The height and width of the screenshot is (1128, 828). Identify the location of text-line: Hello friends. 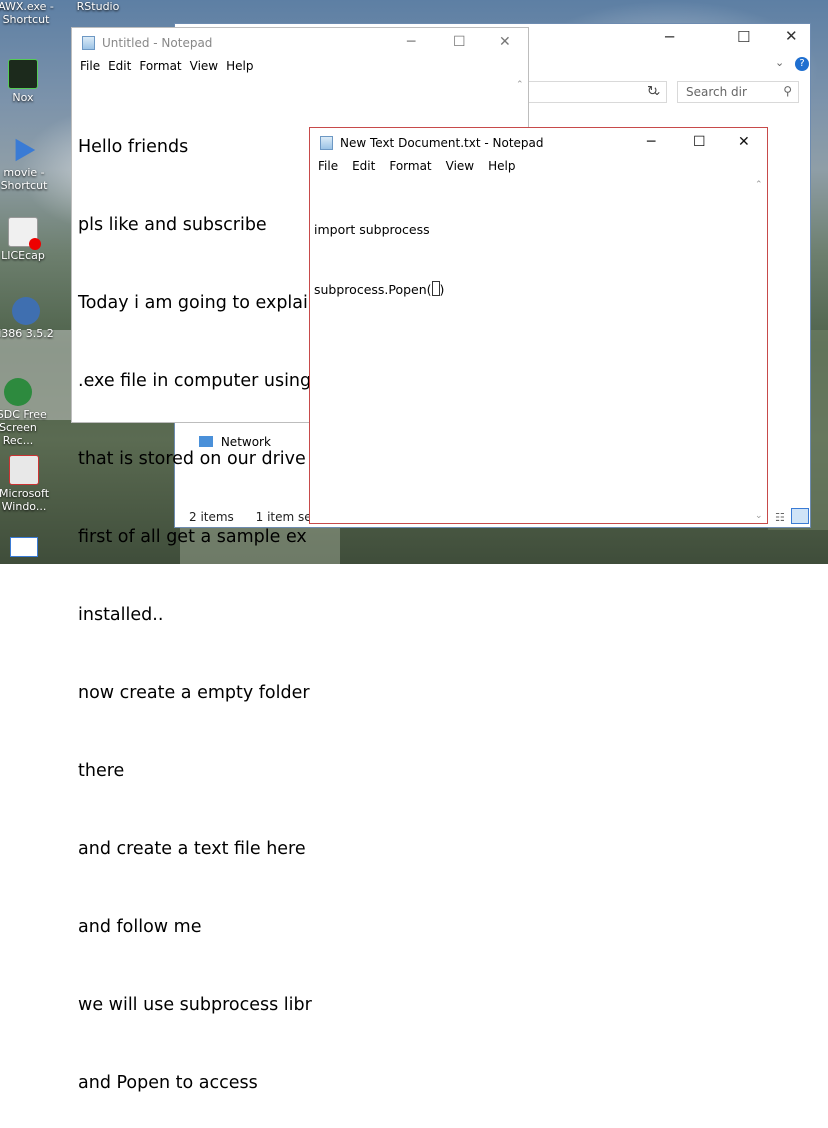
(133, 147).